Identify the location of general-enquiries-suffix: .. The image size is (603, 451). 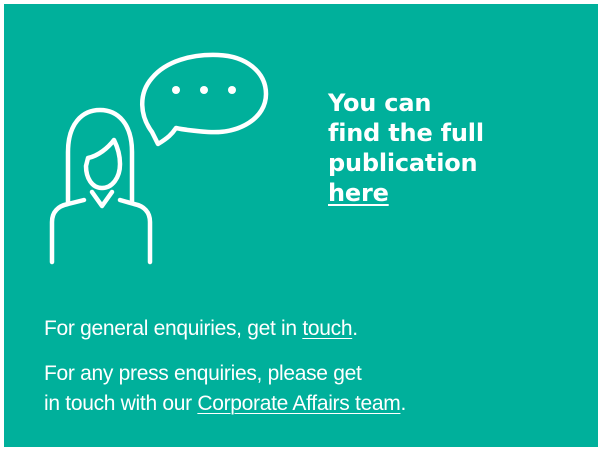
(355, 328).